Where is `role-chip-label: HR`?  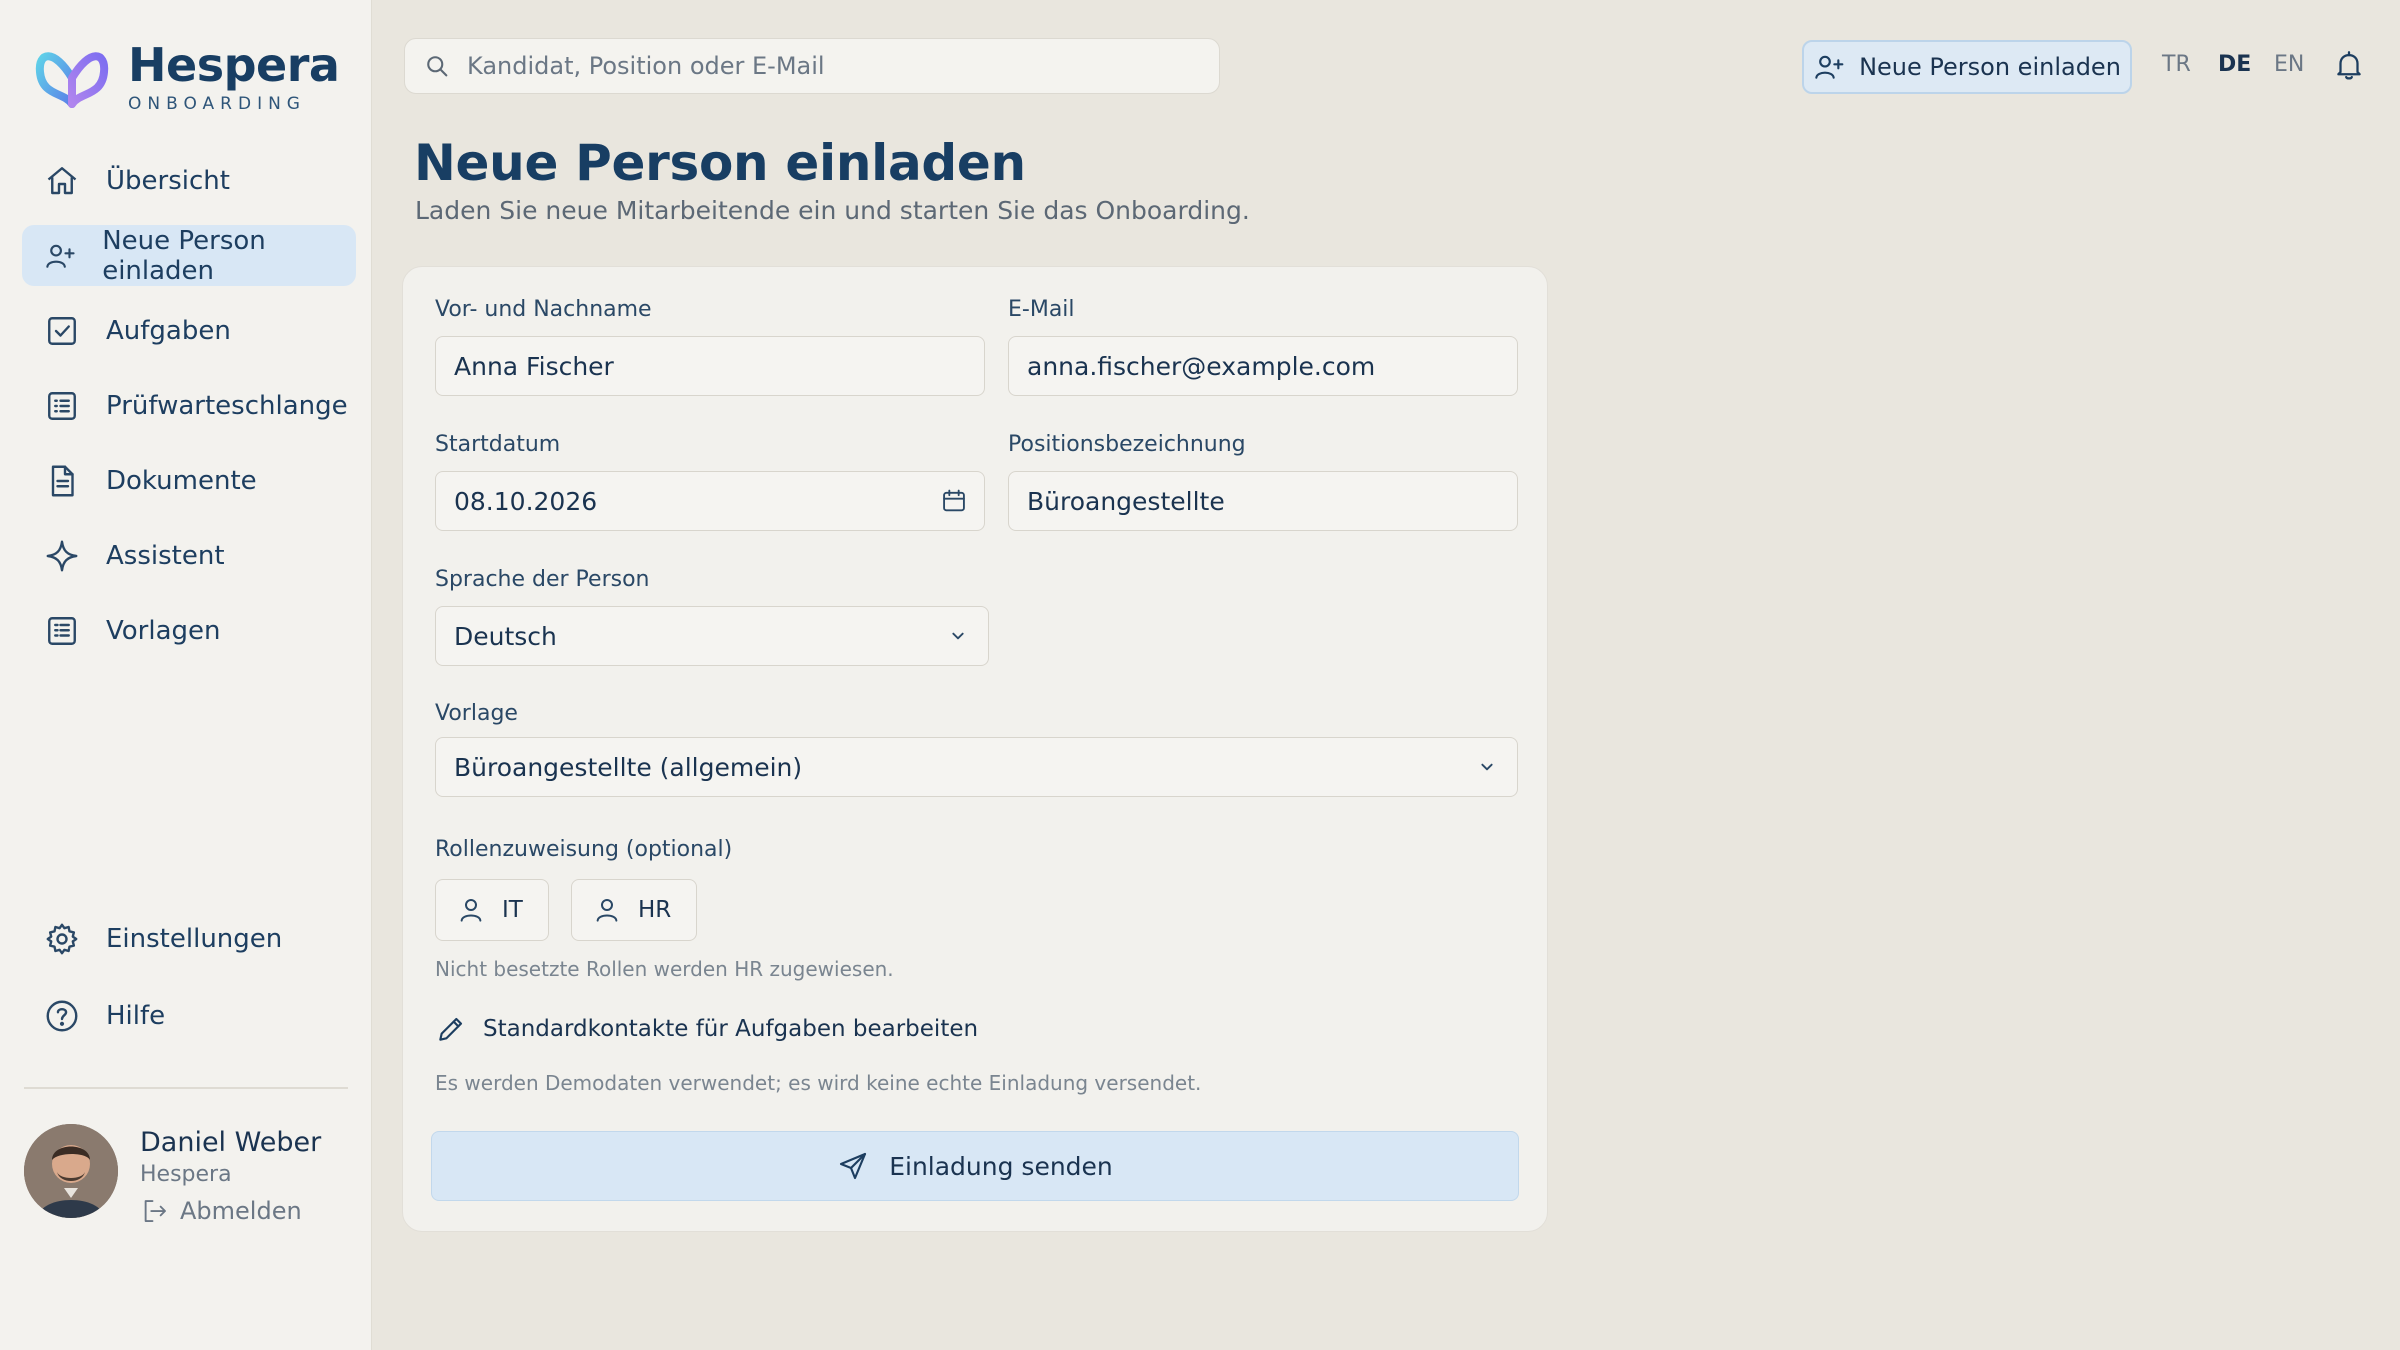
role-chip-label: HR is located at coordinates (655, 910).